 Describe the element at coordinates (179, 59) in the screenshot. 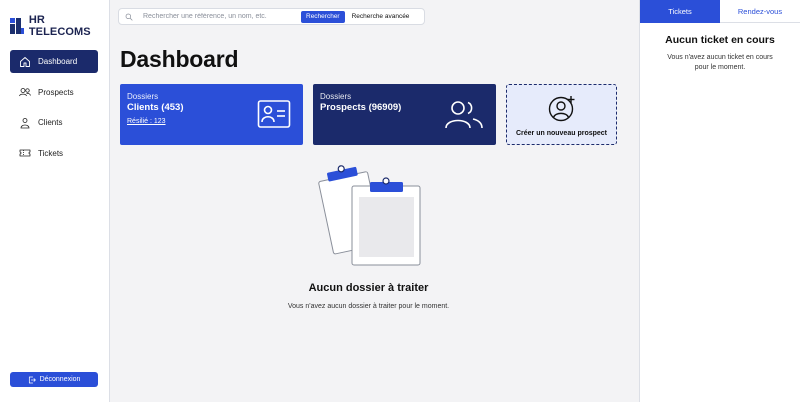

I see `page-title: Dashboard` at that location.